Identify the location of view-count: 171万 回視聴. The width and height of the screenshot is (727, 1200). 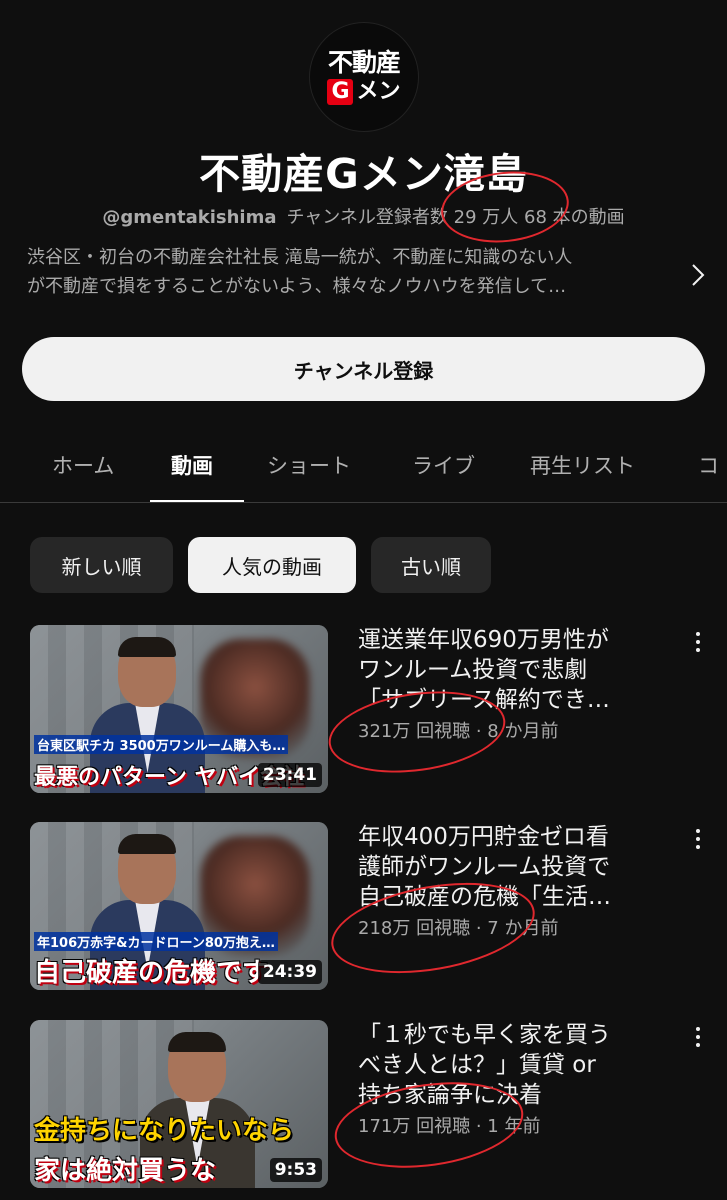
(414, 1126).